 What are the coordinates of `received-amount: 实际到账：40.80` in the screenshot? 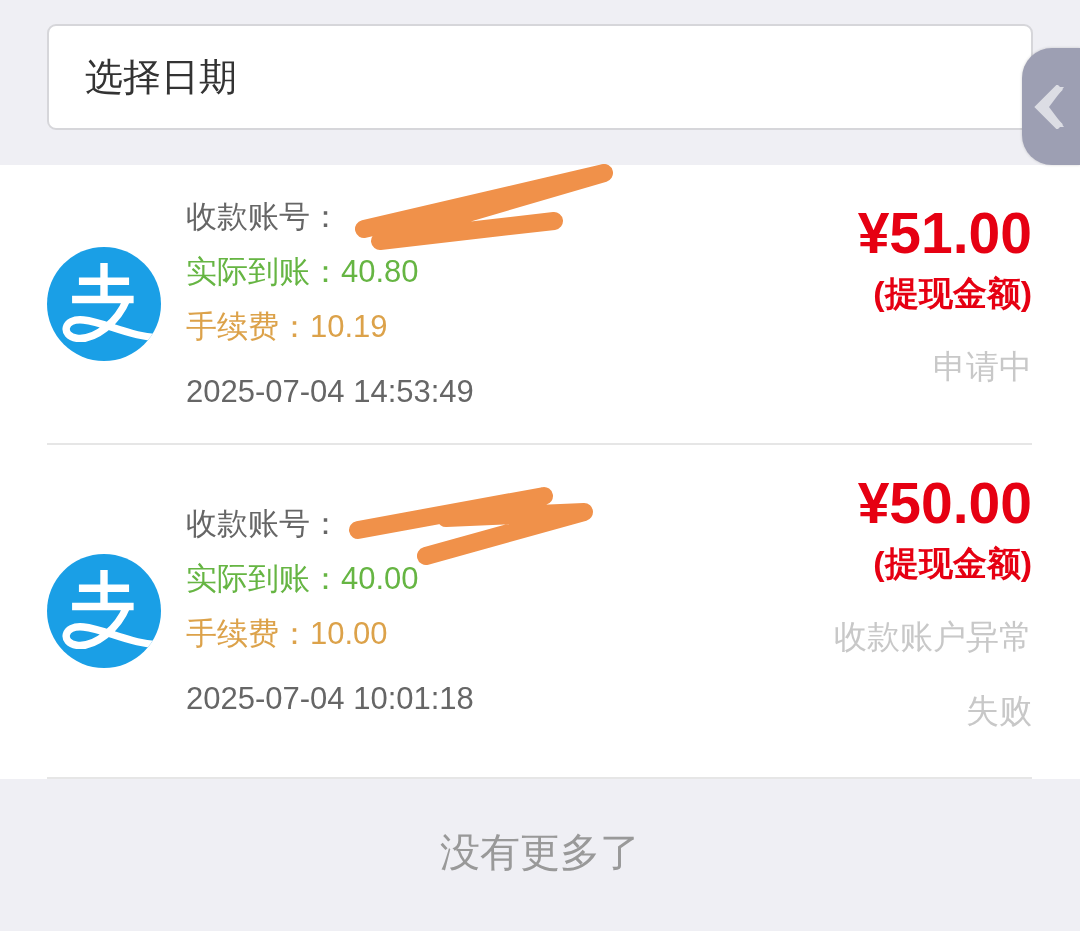 It's located at (302, 272).